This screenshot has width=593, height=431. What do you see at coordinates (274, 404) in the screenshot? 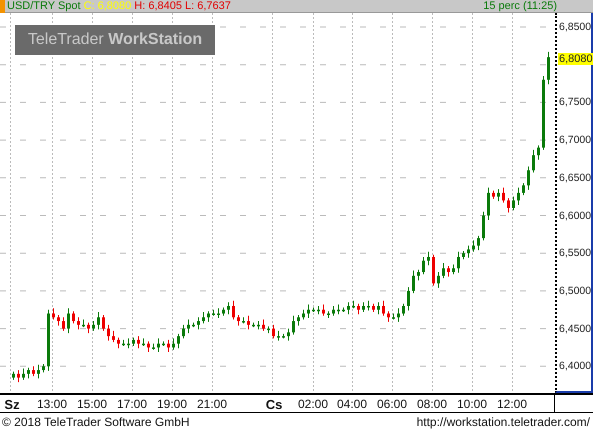
I see `day-label: Cs` at bounding box center [274, 404].